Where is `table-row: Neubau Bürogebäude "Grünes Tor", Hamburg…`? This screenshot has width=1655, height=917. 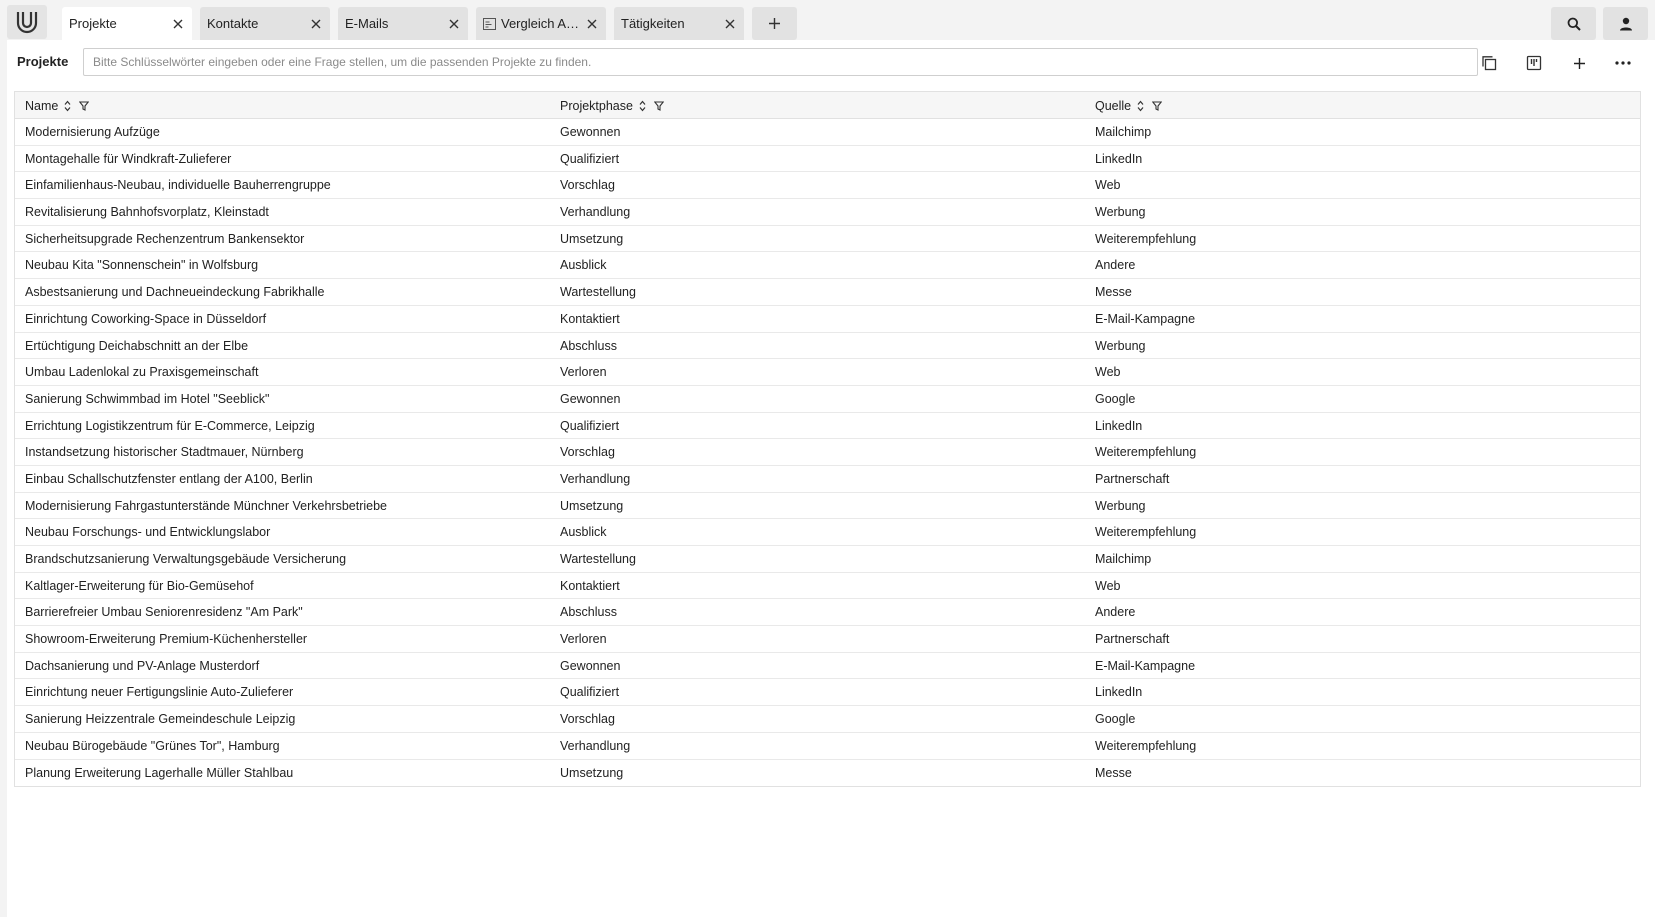
table-row: Neubau Bürogebäude "Grünes Tor", Hamburg… is located at coordinates (827, 746).